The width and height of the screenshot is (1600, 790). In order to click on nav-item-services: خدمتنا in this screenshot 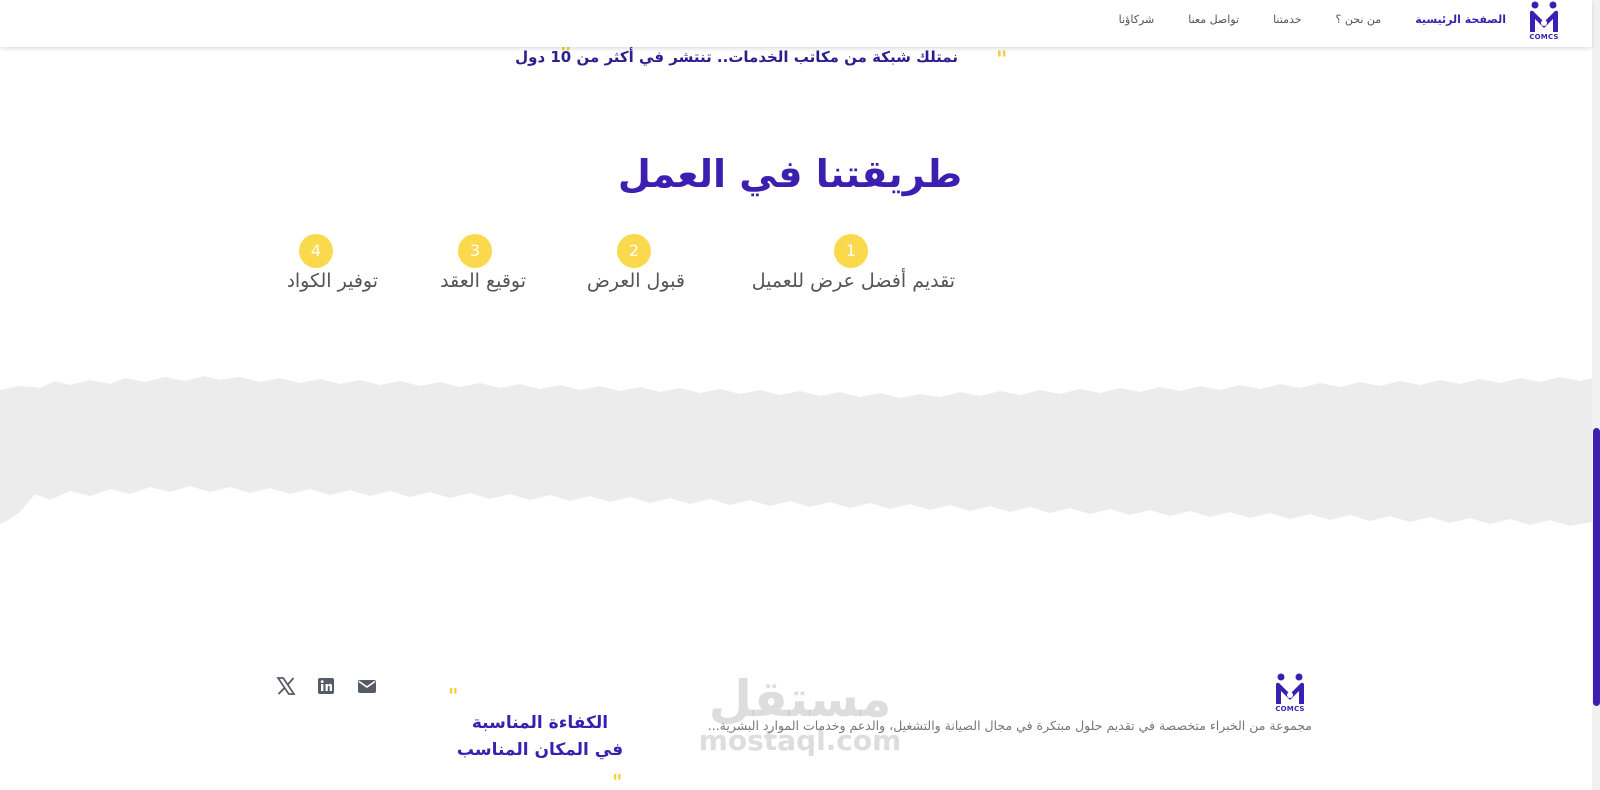, I will do `click(1287, 19)`.